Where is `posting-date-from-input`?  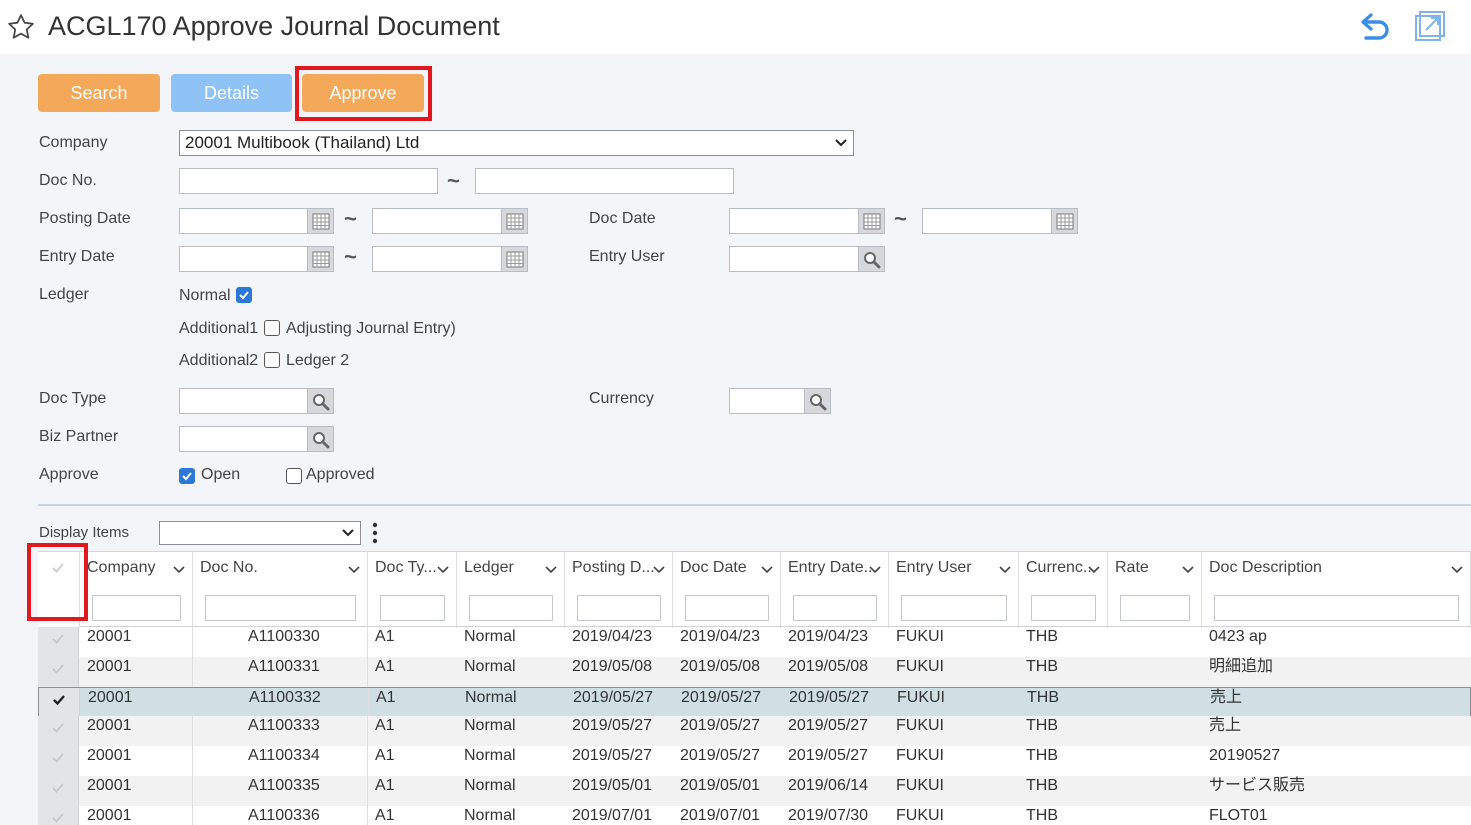
posting-date-from-input is located at coordinates (244, 221).